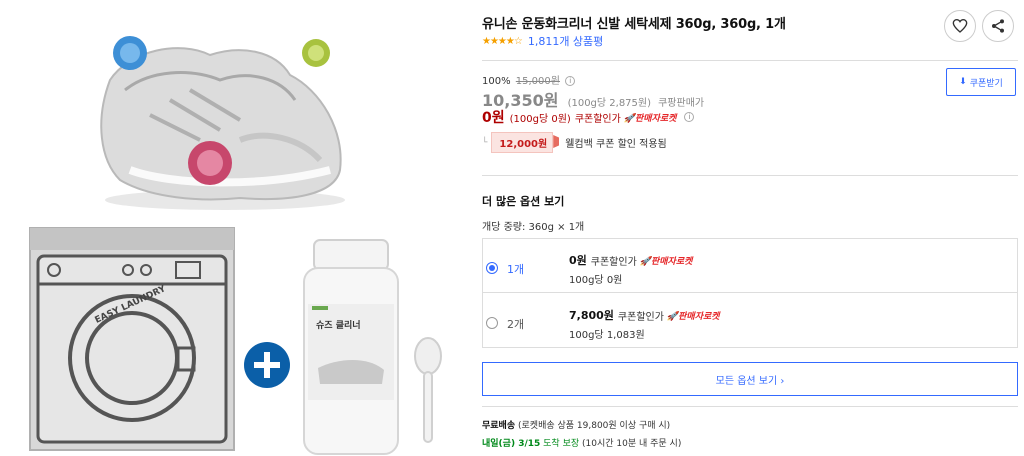 This screenshot has width=1024, height=456. Describe the element at coordinates (578, 260) in the screenshot. I see `option-price: 0원` at that location.